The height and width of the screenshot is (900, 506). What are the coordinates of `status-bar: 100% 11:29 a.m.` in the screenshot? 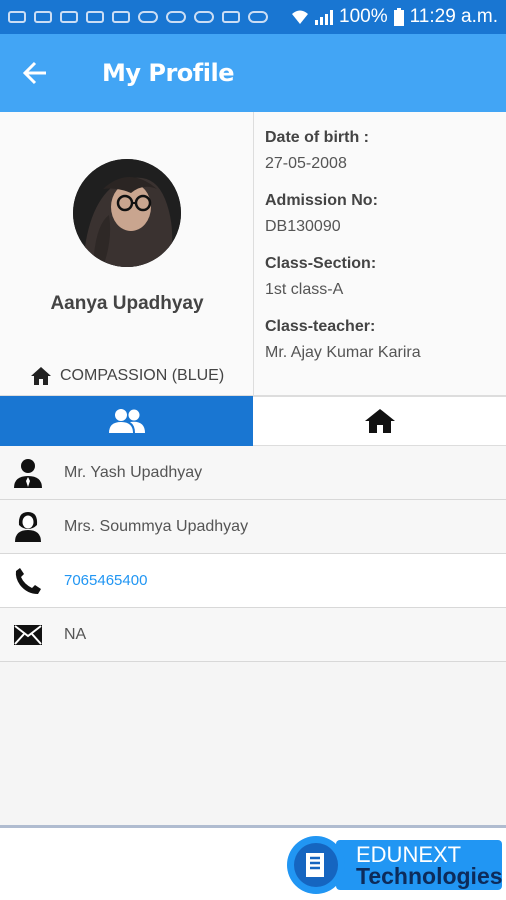 It's located at (253, 17).